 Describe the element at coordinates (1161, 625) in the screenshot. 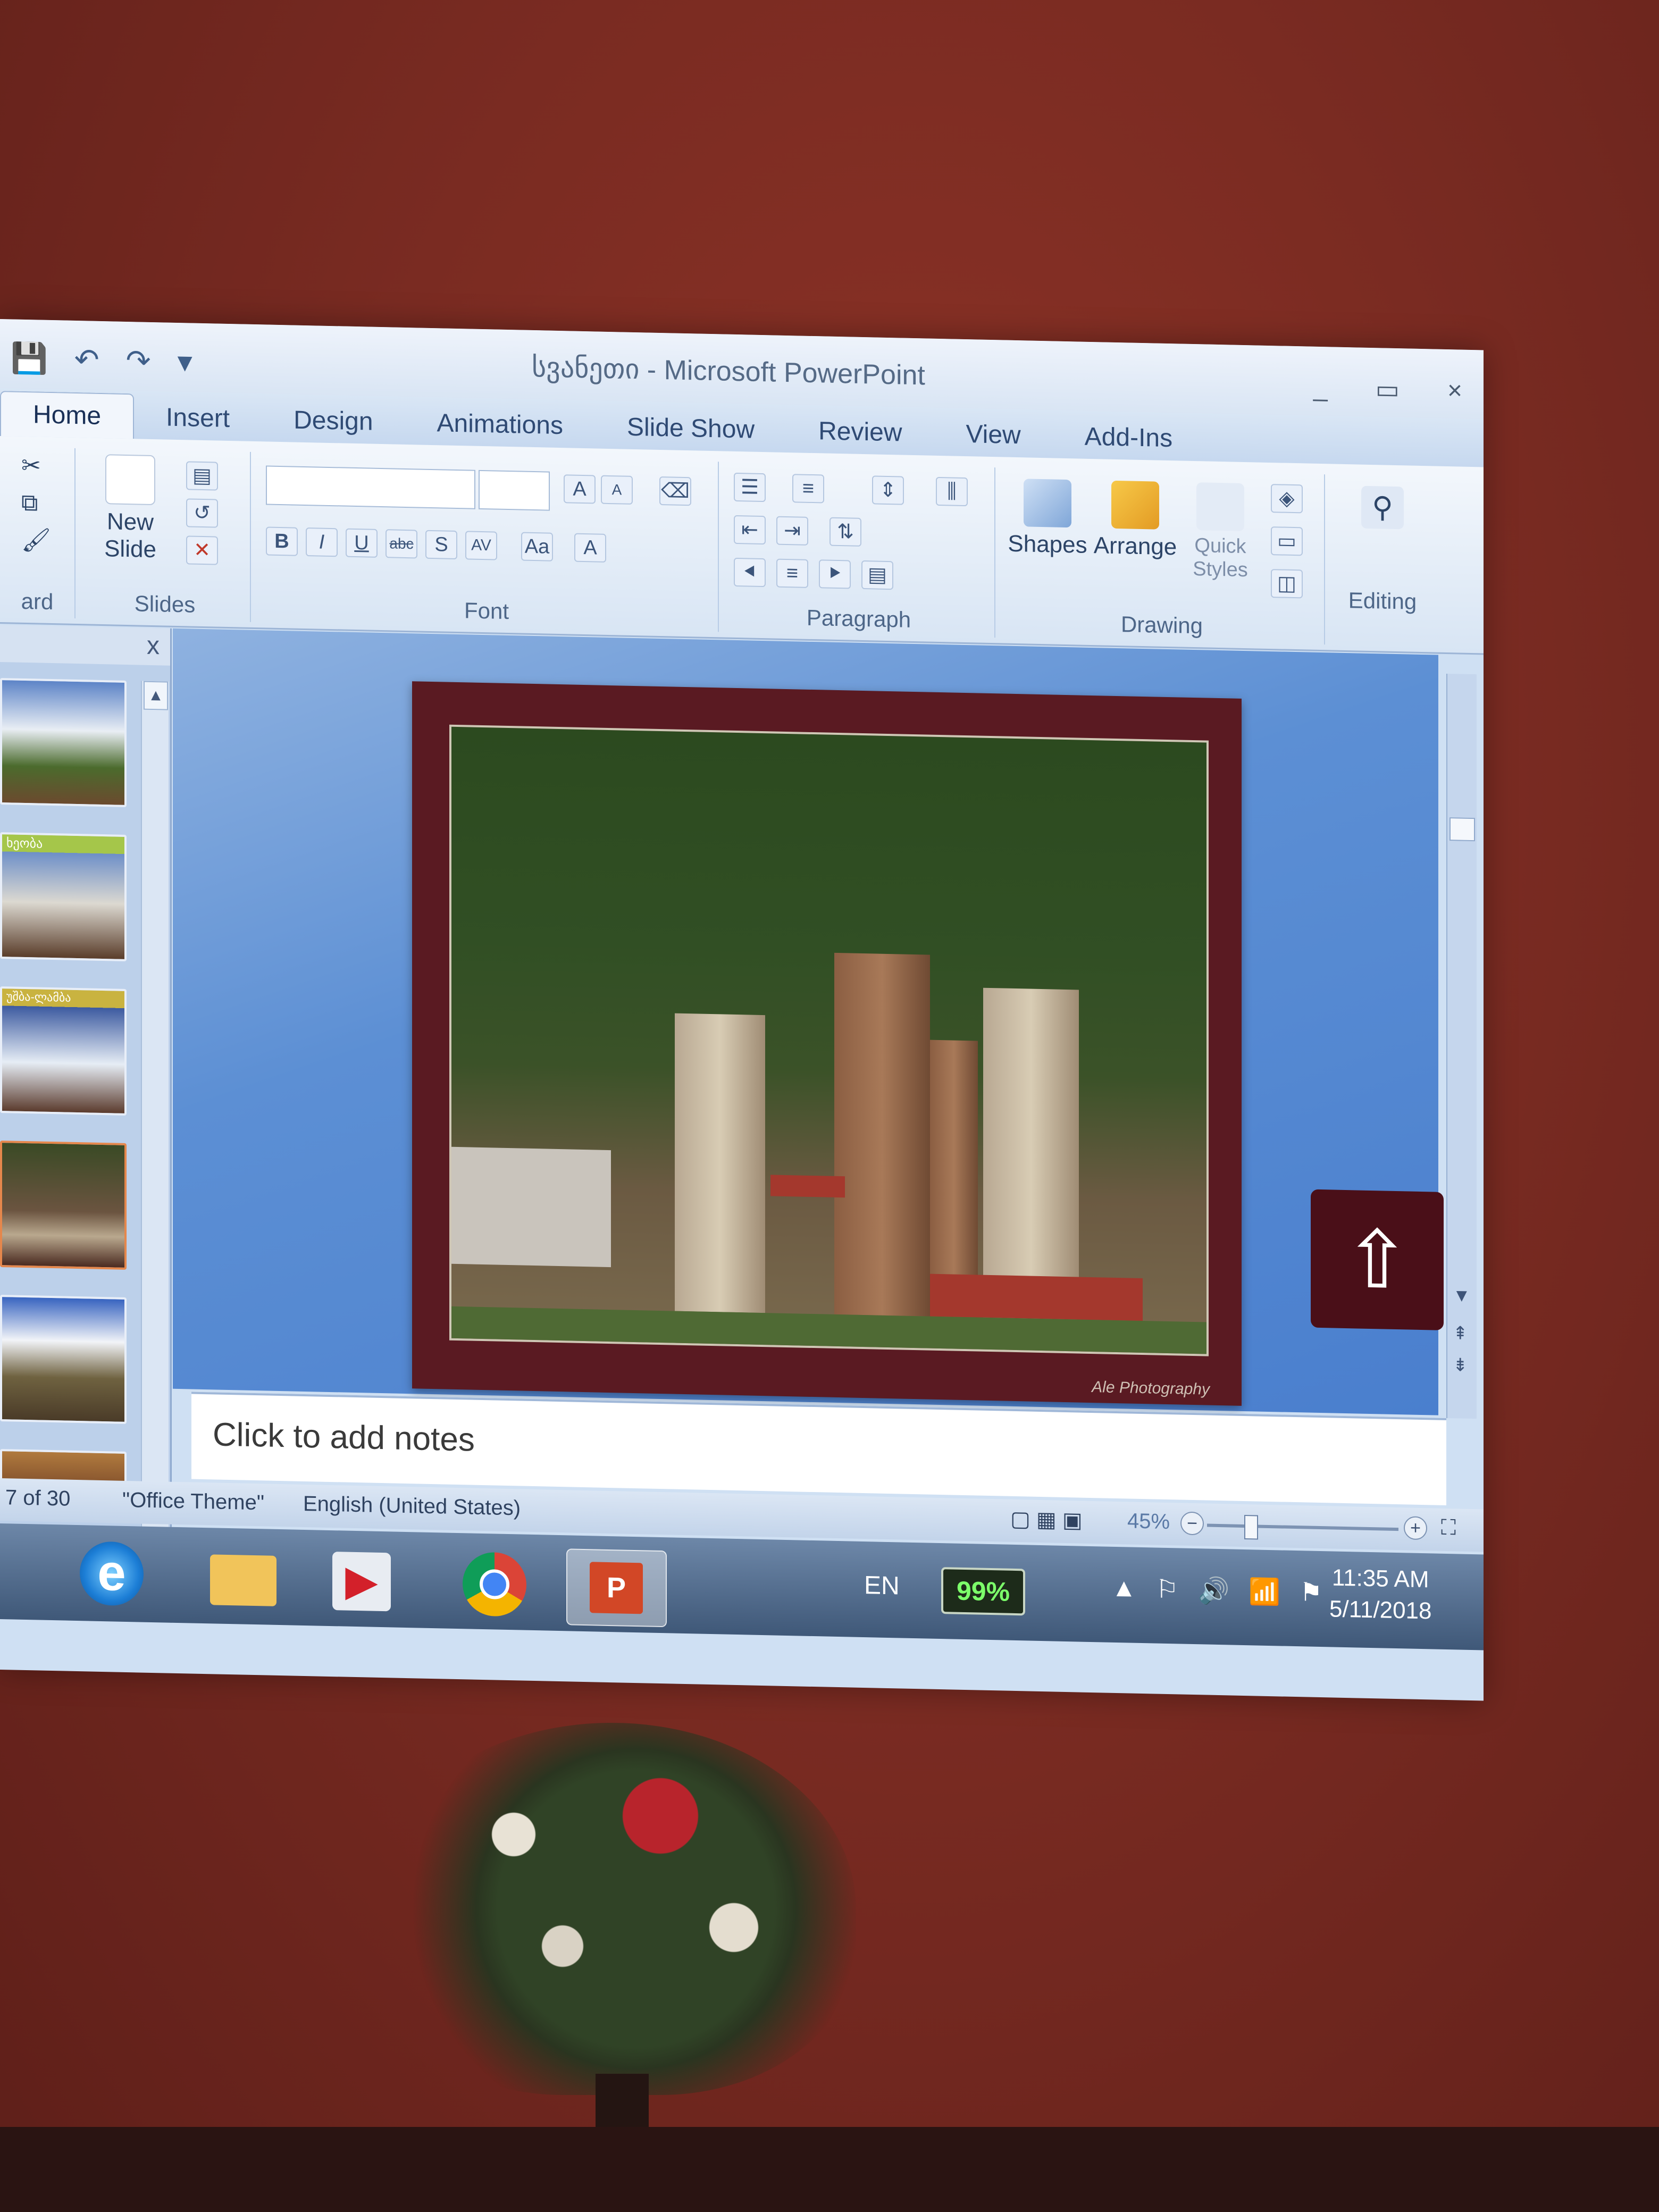

I see `drawing-group-label: Drawing` at that location.